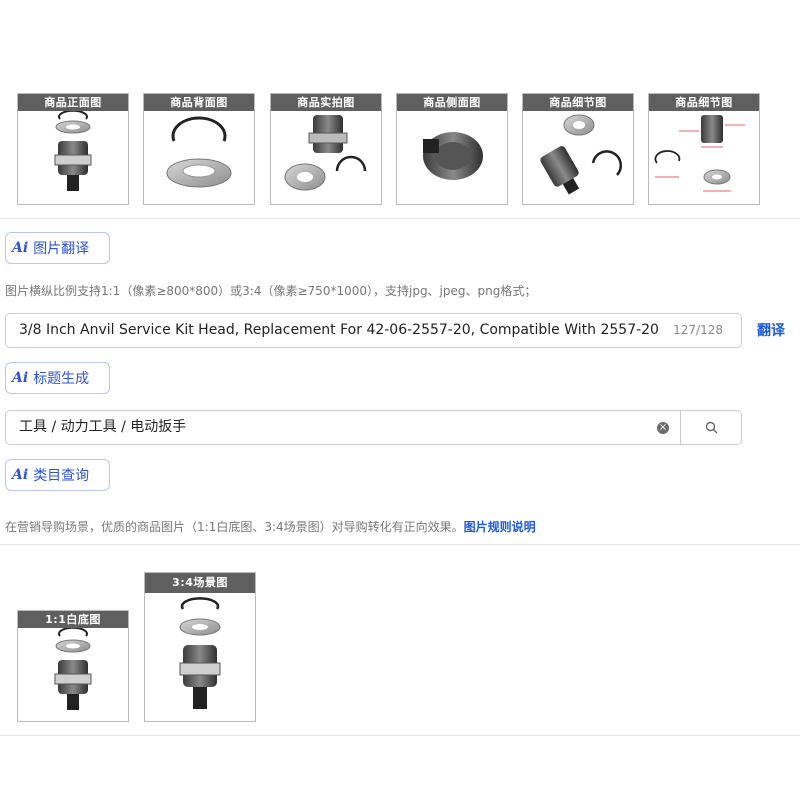 The image size is (800, 800). I want to click on button-label: 类目查询, so click(61, 476).